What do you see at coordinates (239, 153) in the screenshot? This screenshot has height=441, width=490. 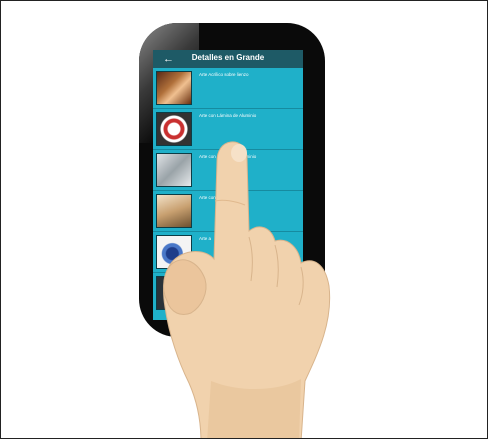 I see `fingernail` at bounding box center [239, 153].